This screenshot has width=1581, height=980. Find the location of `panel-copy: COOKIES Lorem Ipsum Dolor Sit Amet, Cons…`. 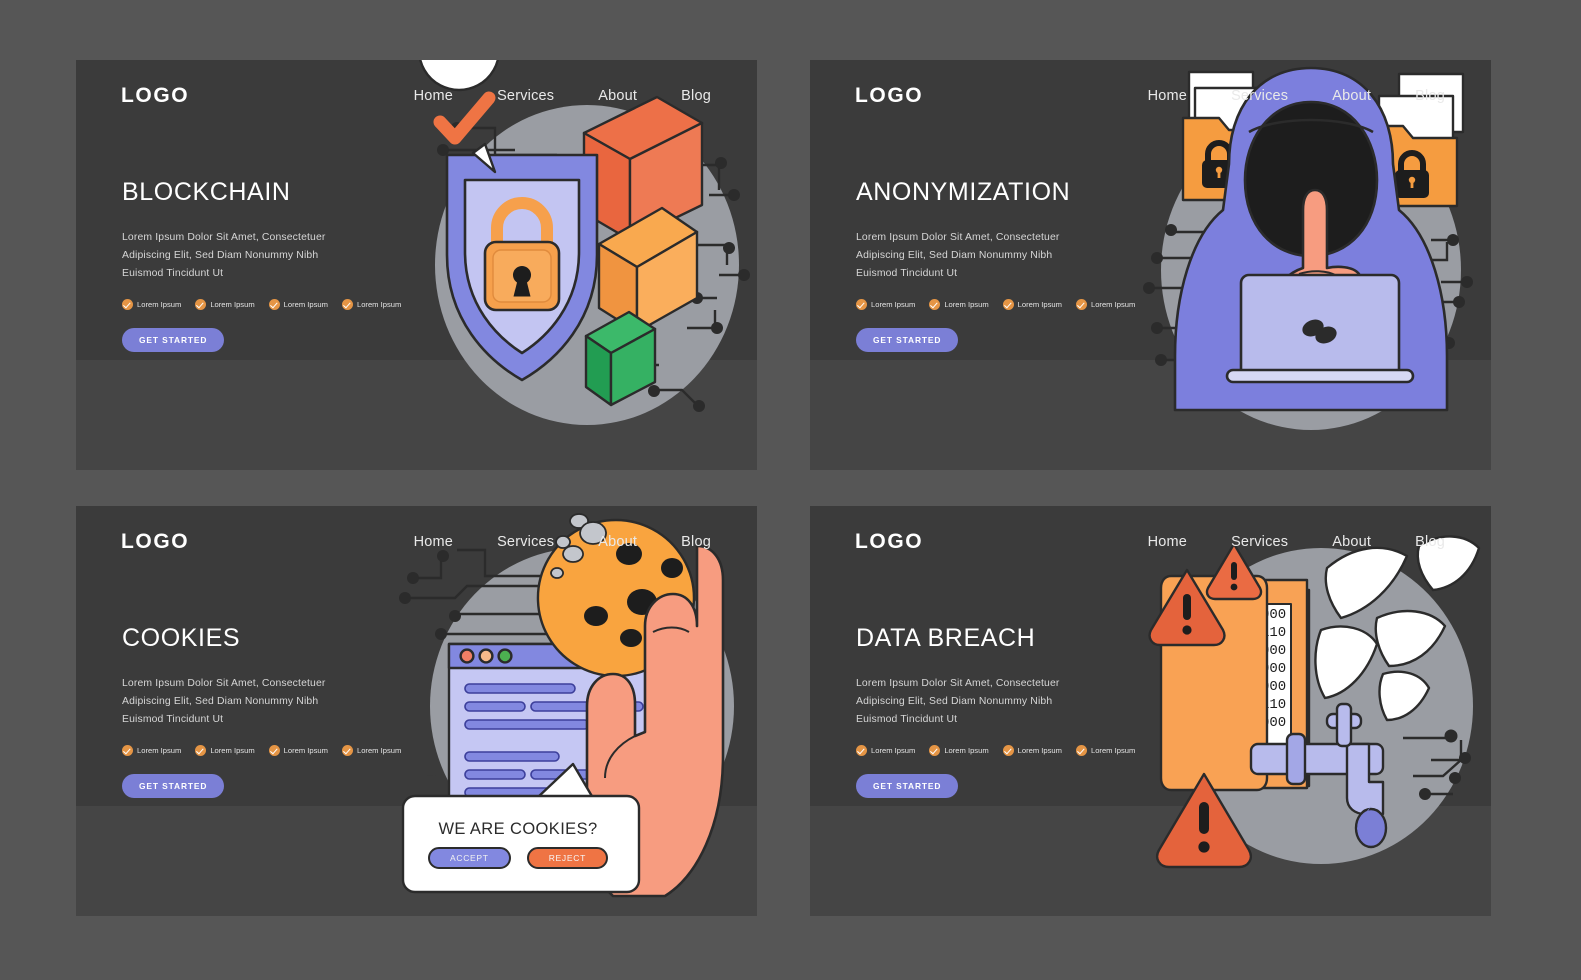

panel-copy: COOKIES Lorem Ipsum Dolor Sit Amet, Cons… is located at coordinates (272, 711).